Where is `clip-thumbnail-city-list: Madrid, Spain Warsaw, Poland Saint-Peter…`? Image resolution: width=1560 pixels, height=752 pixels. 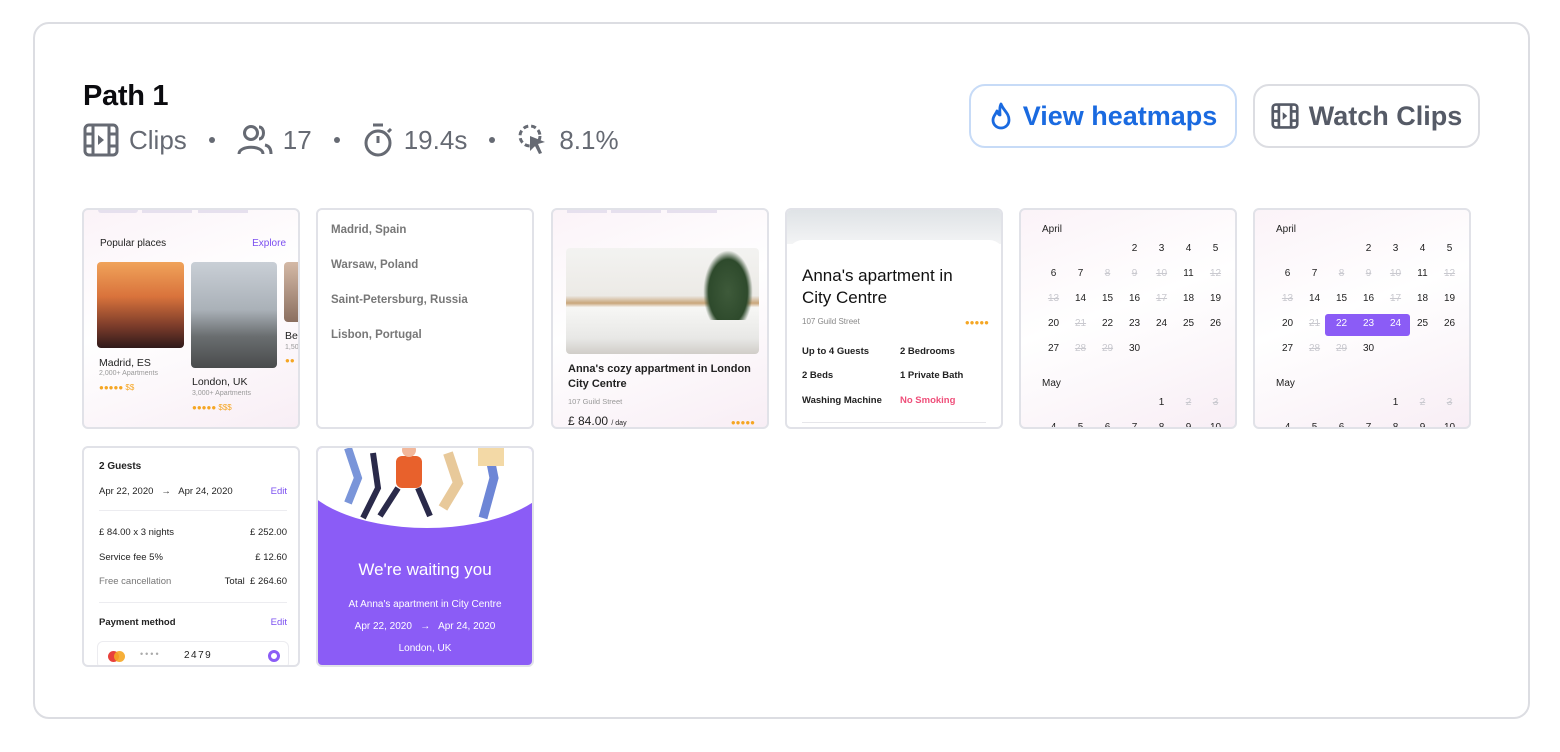 clip-thumbnail-city-list: Madrid, Spain Warsaw, Poland Saint-Peter… is located at coordinates (425, 318).